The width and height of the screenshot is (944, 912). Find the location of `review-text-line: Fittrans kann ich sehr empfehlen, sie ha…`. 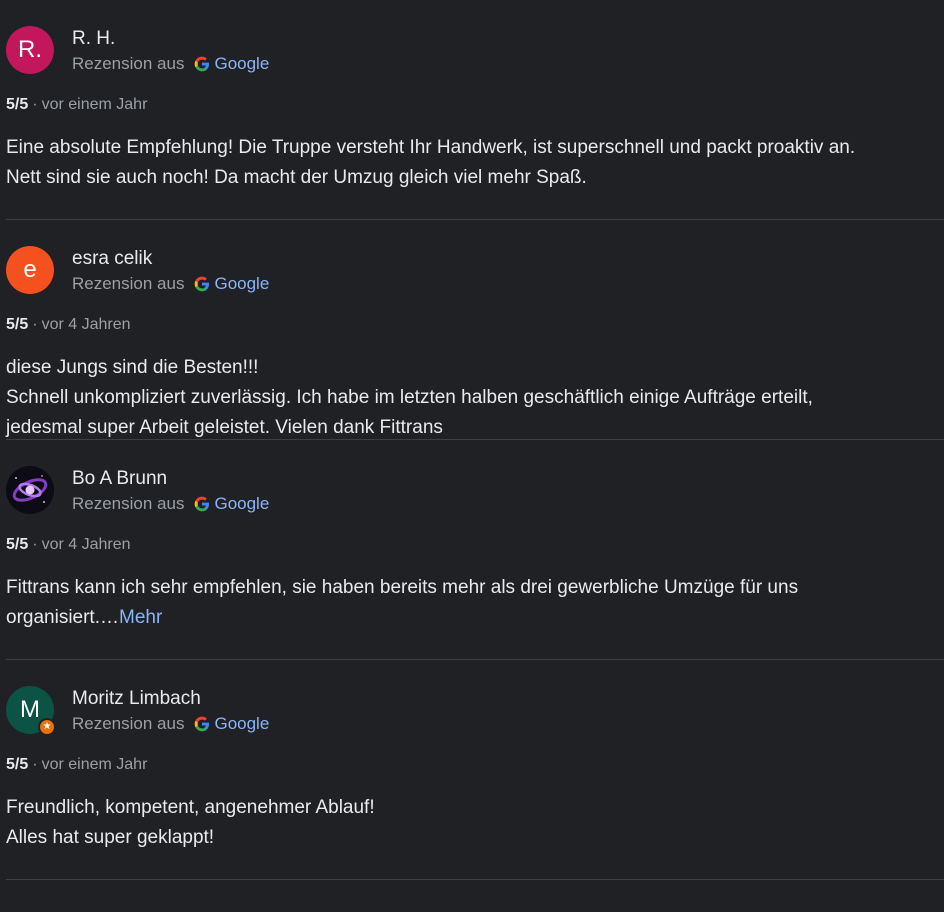

review-text-line: Fittrans kann ich sehr empfehlen, sie ha… is located at coordinates (402, 587).